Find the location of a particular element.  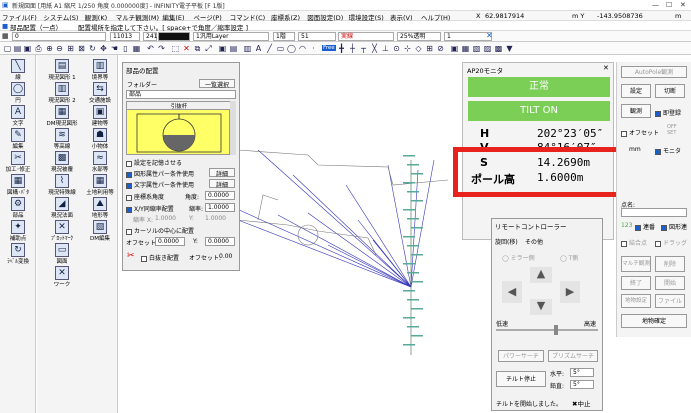

layer-icon2: ▤ is located at coordinates (233, 48).